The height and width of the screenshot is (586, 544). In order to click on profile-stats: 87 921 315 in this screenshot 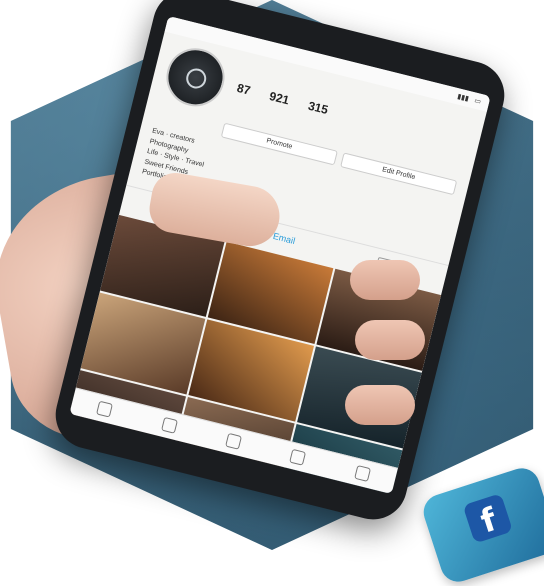, I will do `click(283, 99)`.